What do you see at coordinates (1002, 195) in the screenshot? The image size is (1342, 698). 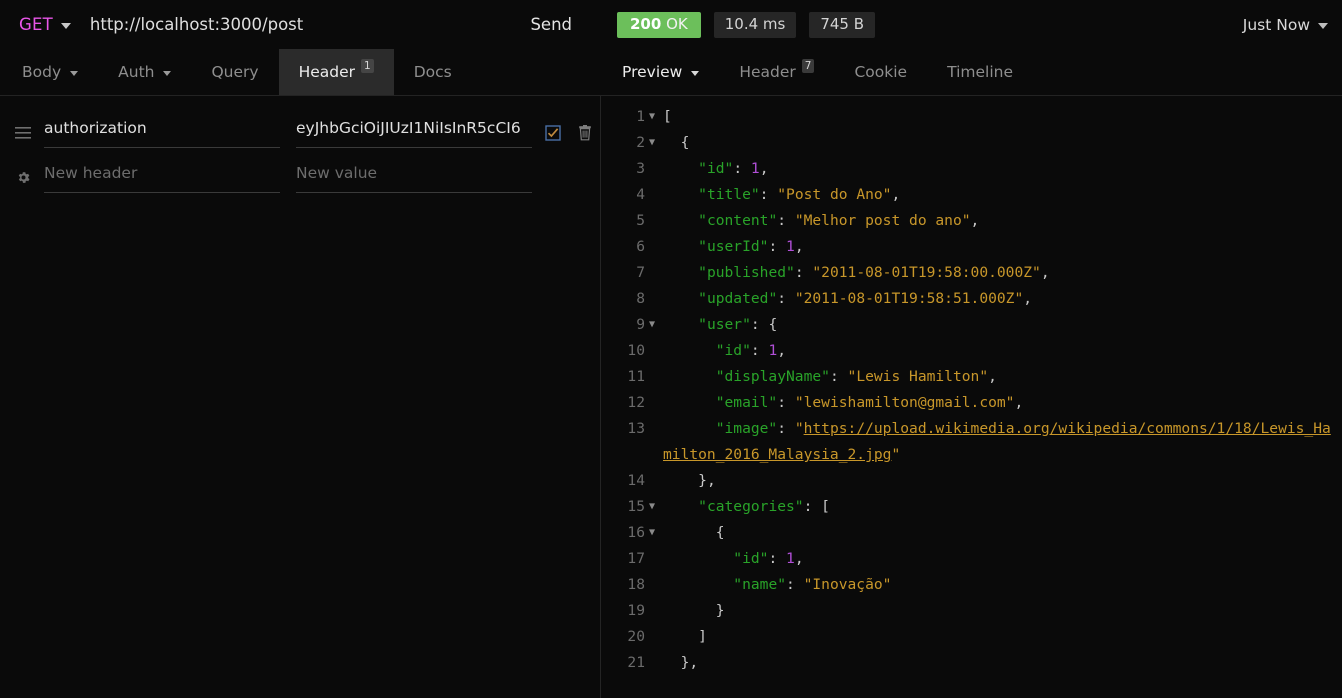 I see `code-line-content: "title": "Post do Ano",` at bounding box center [1002, 195].